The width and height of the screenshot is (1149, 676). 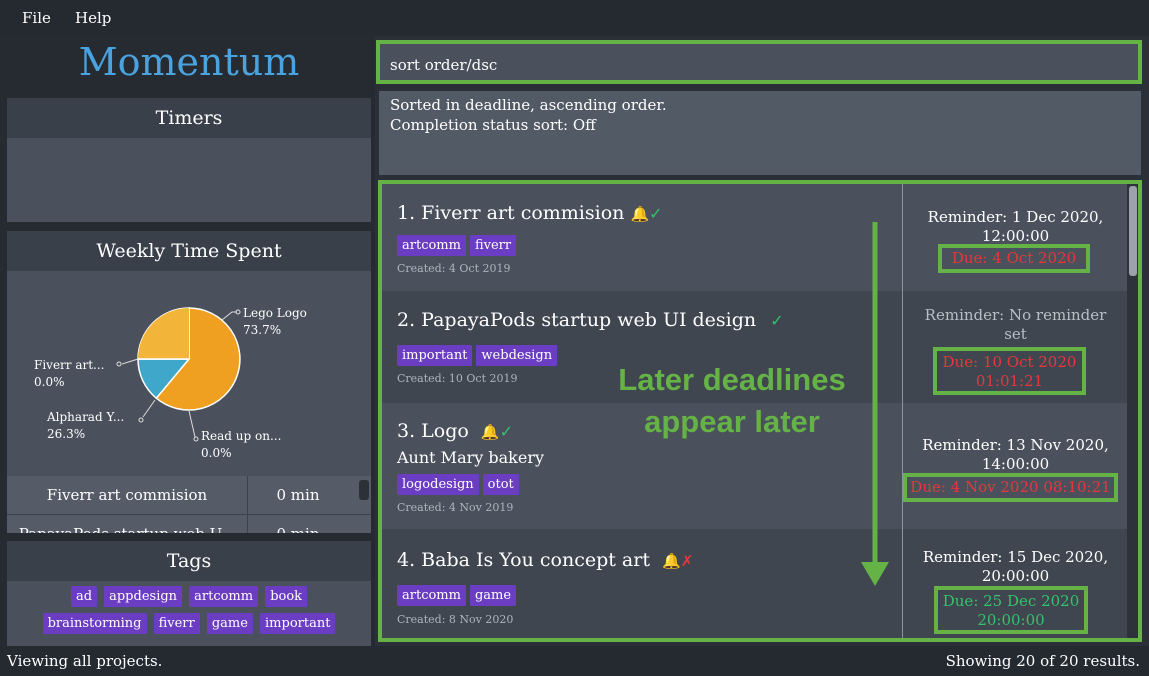 What do you see at coordinates (49, 382) in the screenshot?
I see `pie-label-fiverr-pct: 0.0%` at bounding box center [49, 382].